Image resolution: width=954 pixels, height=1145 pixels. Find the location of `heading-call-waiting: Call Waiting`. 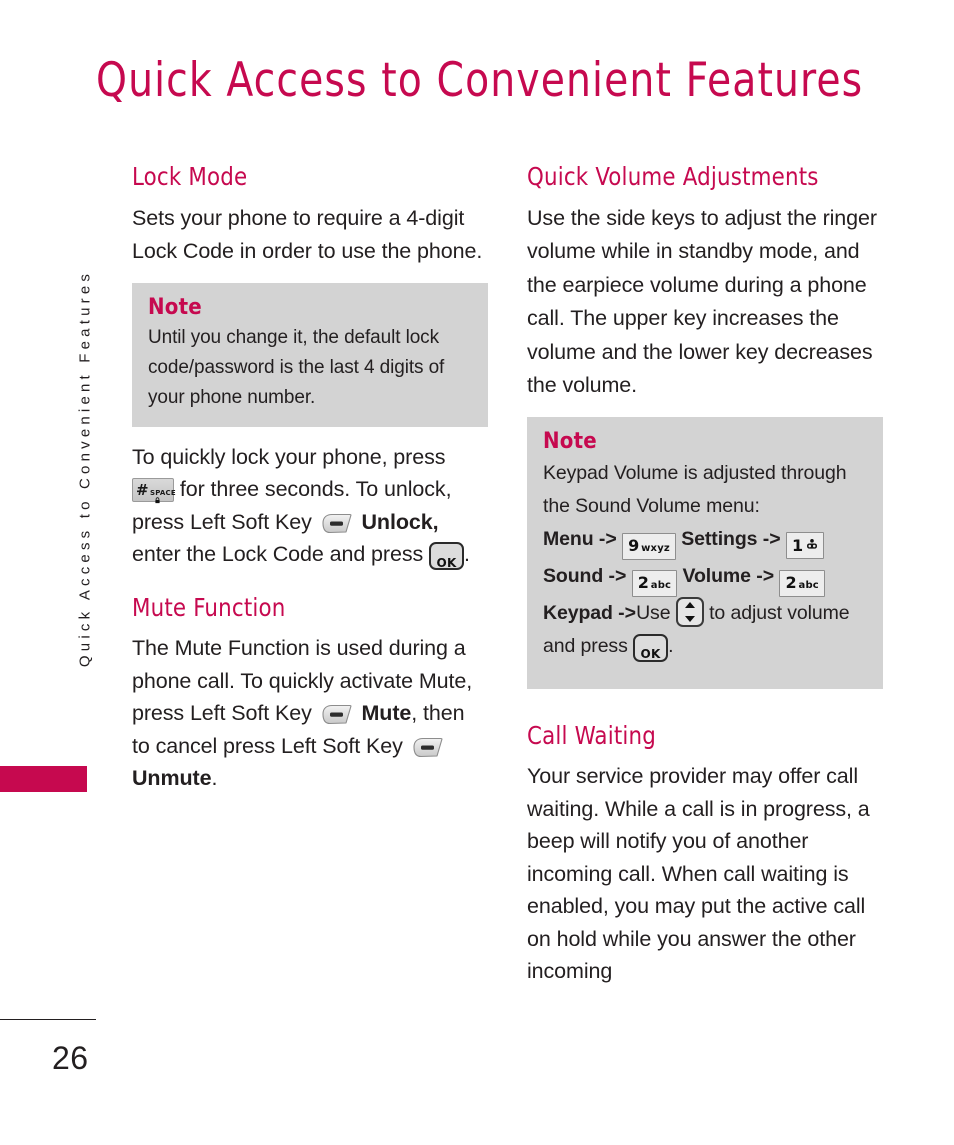

heading-call-waiting: Call Waiting is located at coordinates (592, 735).